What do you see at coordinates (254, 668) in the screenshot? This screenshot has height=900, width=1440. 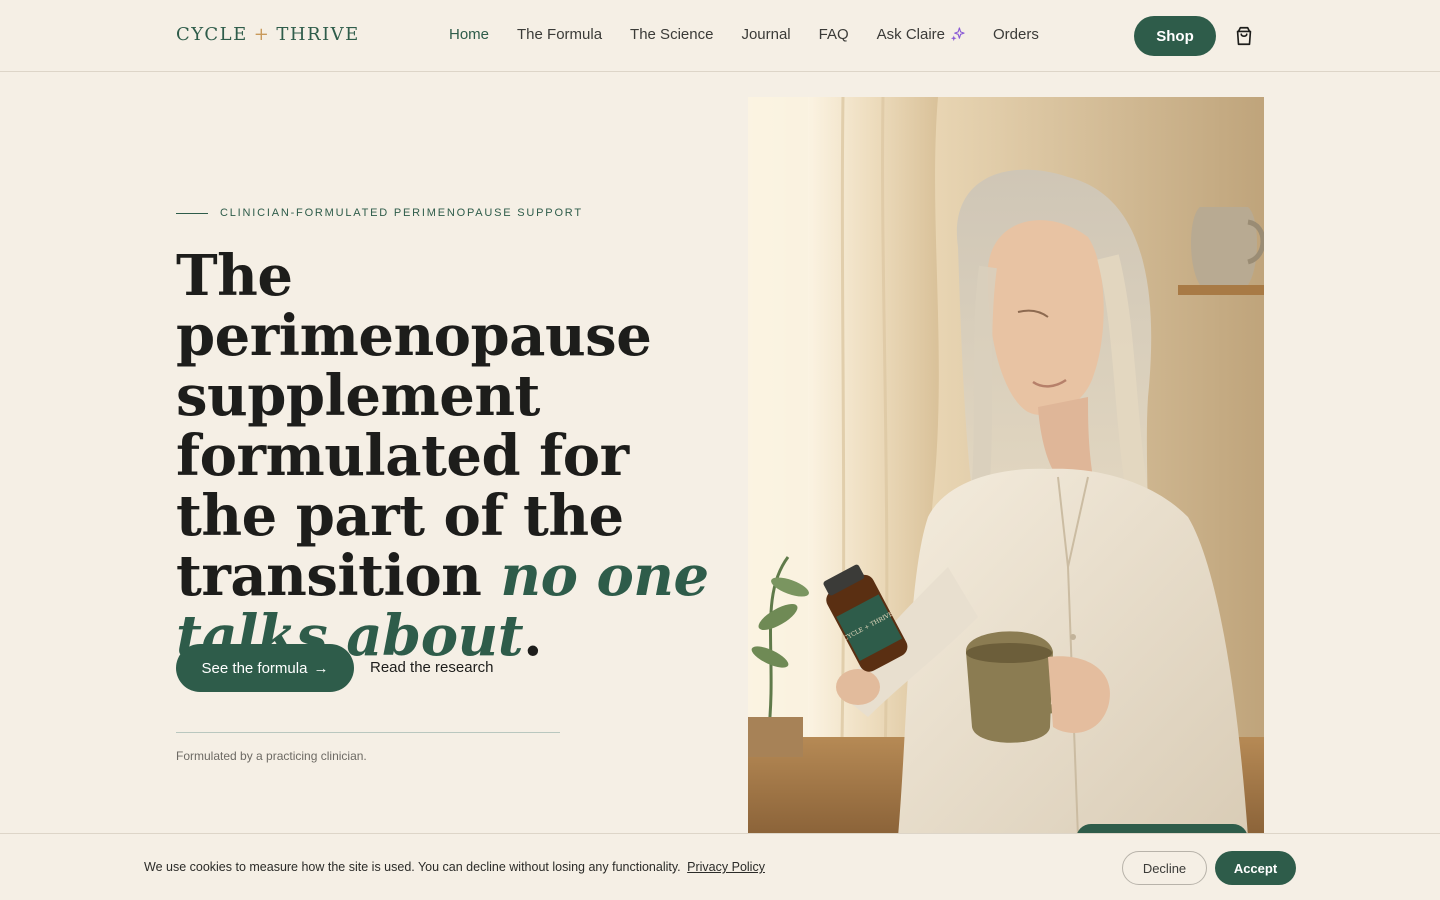 I see `see-formula-label: See the formula` at bounding box center [254, 668].